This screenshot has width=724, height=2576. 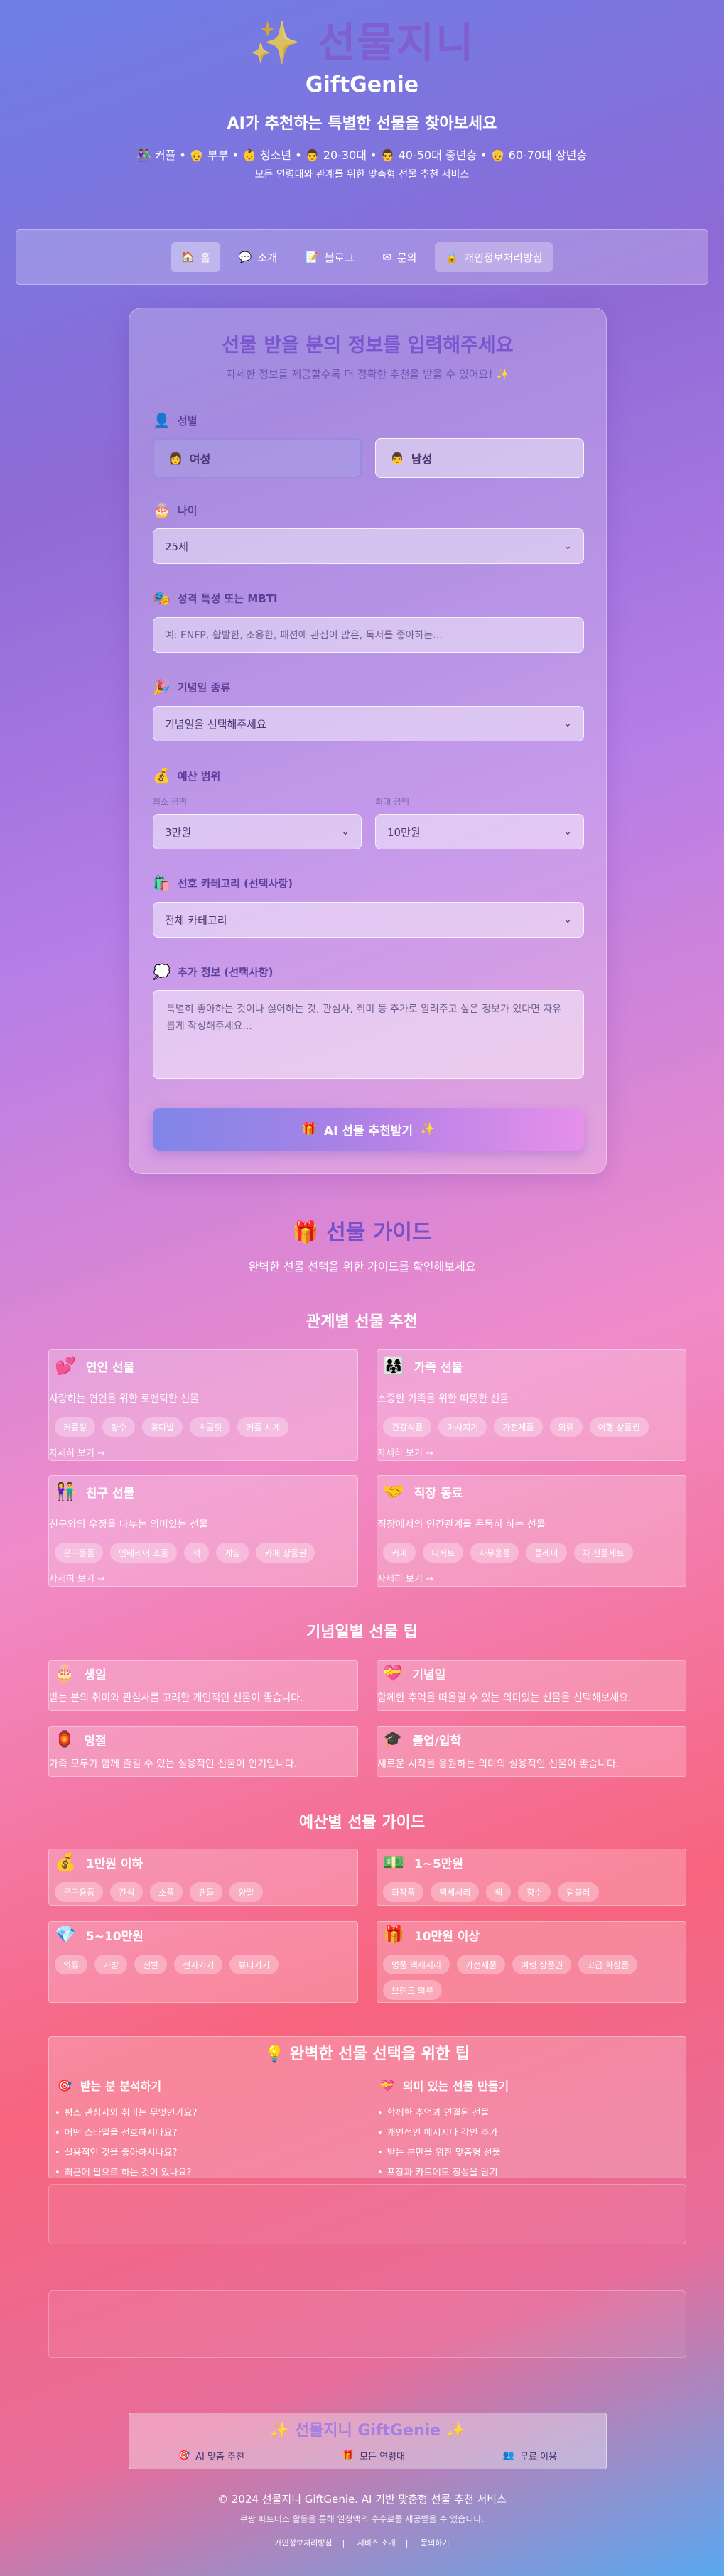 What do you see at coordinates (413, 1990) in the screenshot?
I see `tag: 브랜드 의류` at bounding box center [413, 1990].